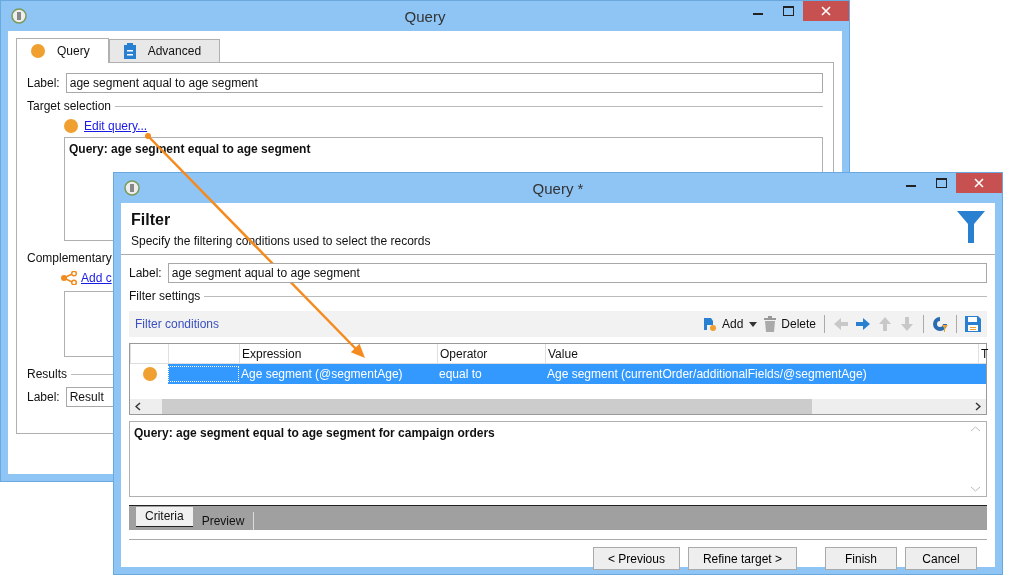  What do you see at coordinates (164, 50) in the screenshot?
I see `tab: Advanced` at bounding box center [164, 50].